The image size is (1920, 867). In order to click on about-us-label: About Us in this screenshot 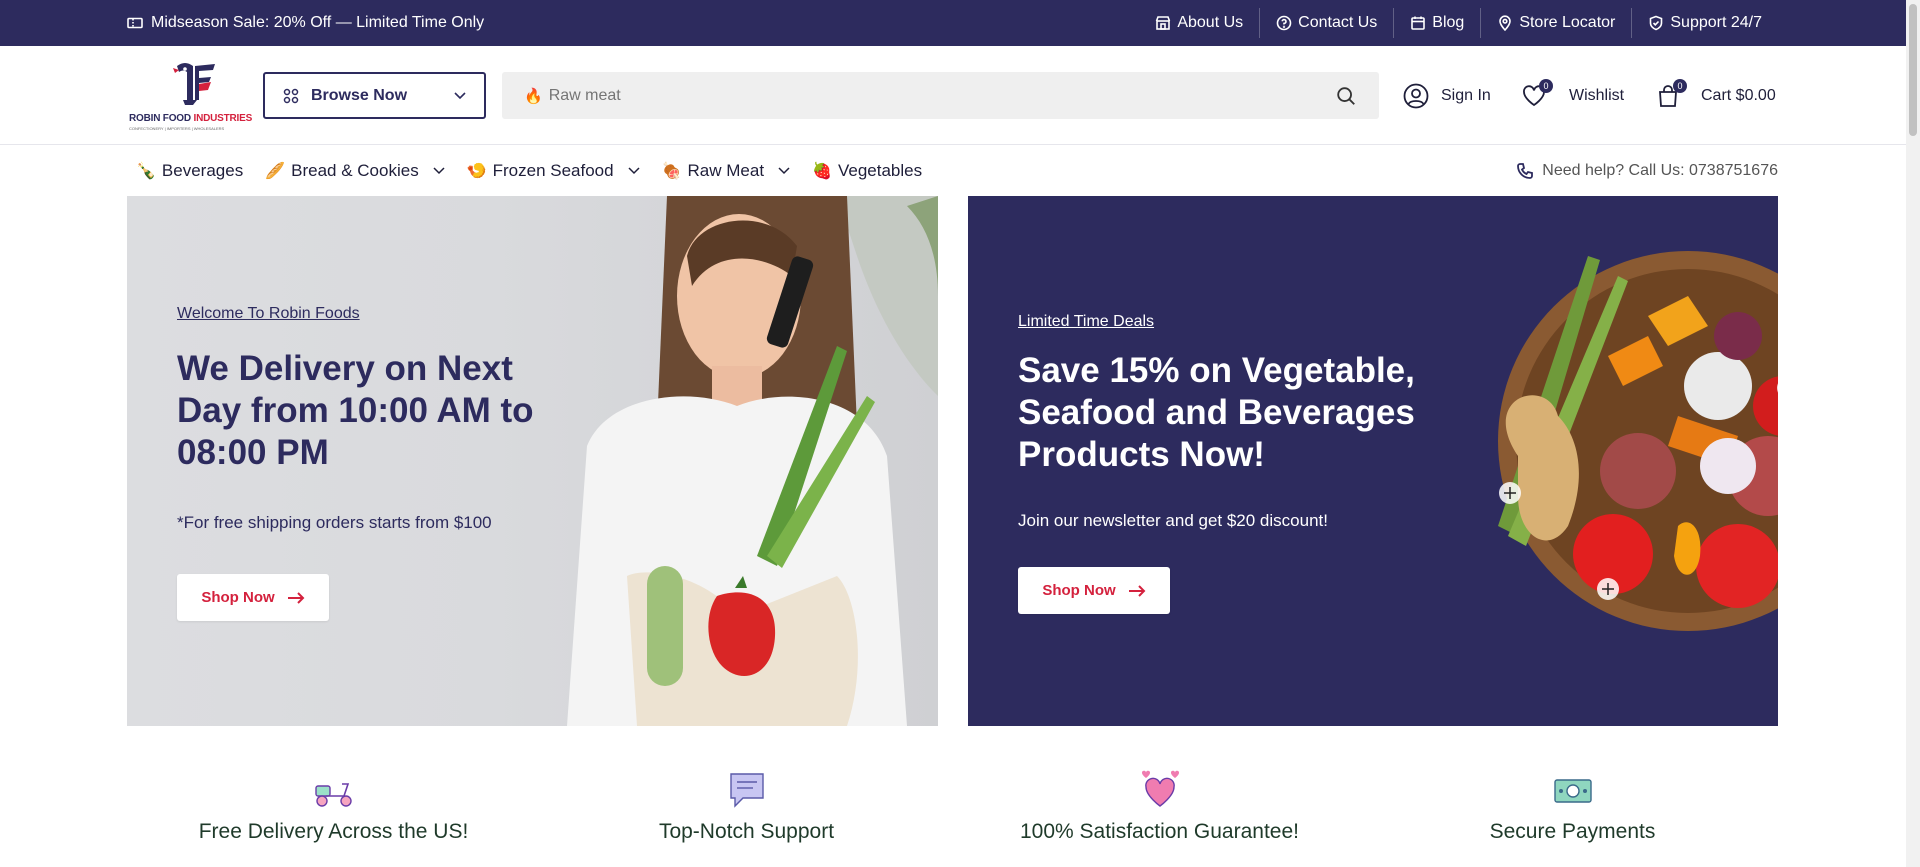, I will do `click(1210, 22)`.